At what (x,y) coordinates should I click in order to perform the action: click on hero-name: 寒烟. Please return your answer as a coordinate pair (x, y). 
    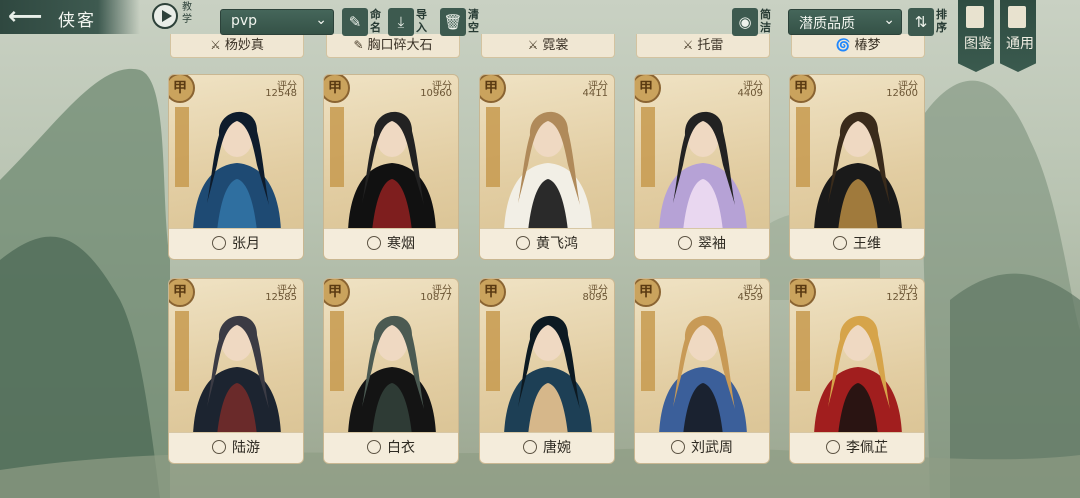
    Looking at the image, I should click on (401, 244).